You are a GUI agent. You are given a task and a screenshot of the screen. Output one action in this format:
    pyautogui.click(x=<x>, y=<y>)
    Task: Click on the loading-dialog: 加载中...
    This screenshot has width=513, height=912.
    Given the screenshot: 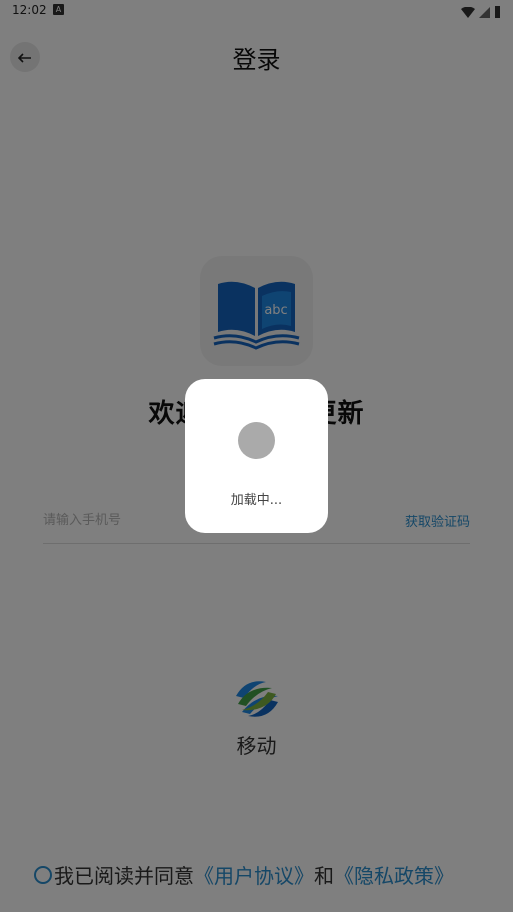 What is the action you would take?
    pyautogui.click(x=256, y=456)
    